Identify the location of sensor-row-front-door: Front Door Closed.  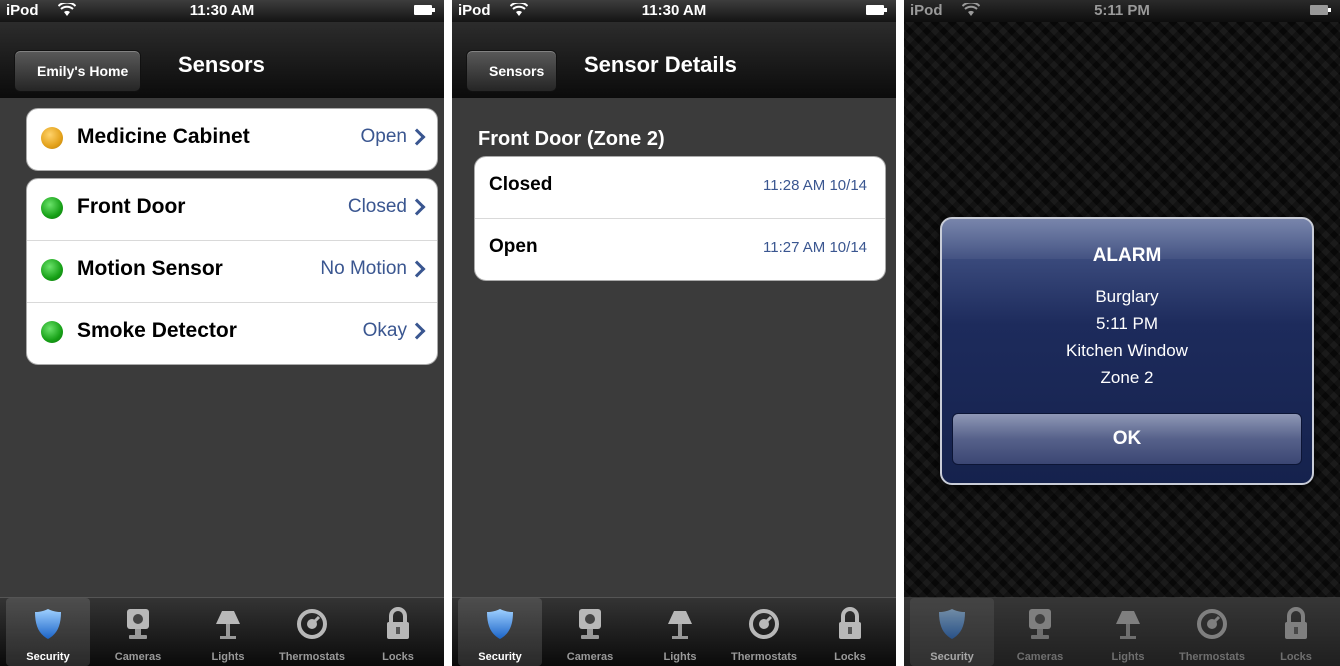
(232, 210).